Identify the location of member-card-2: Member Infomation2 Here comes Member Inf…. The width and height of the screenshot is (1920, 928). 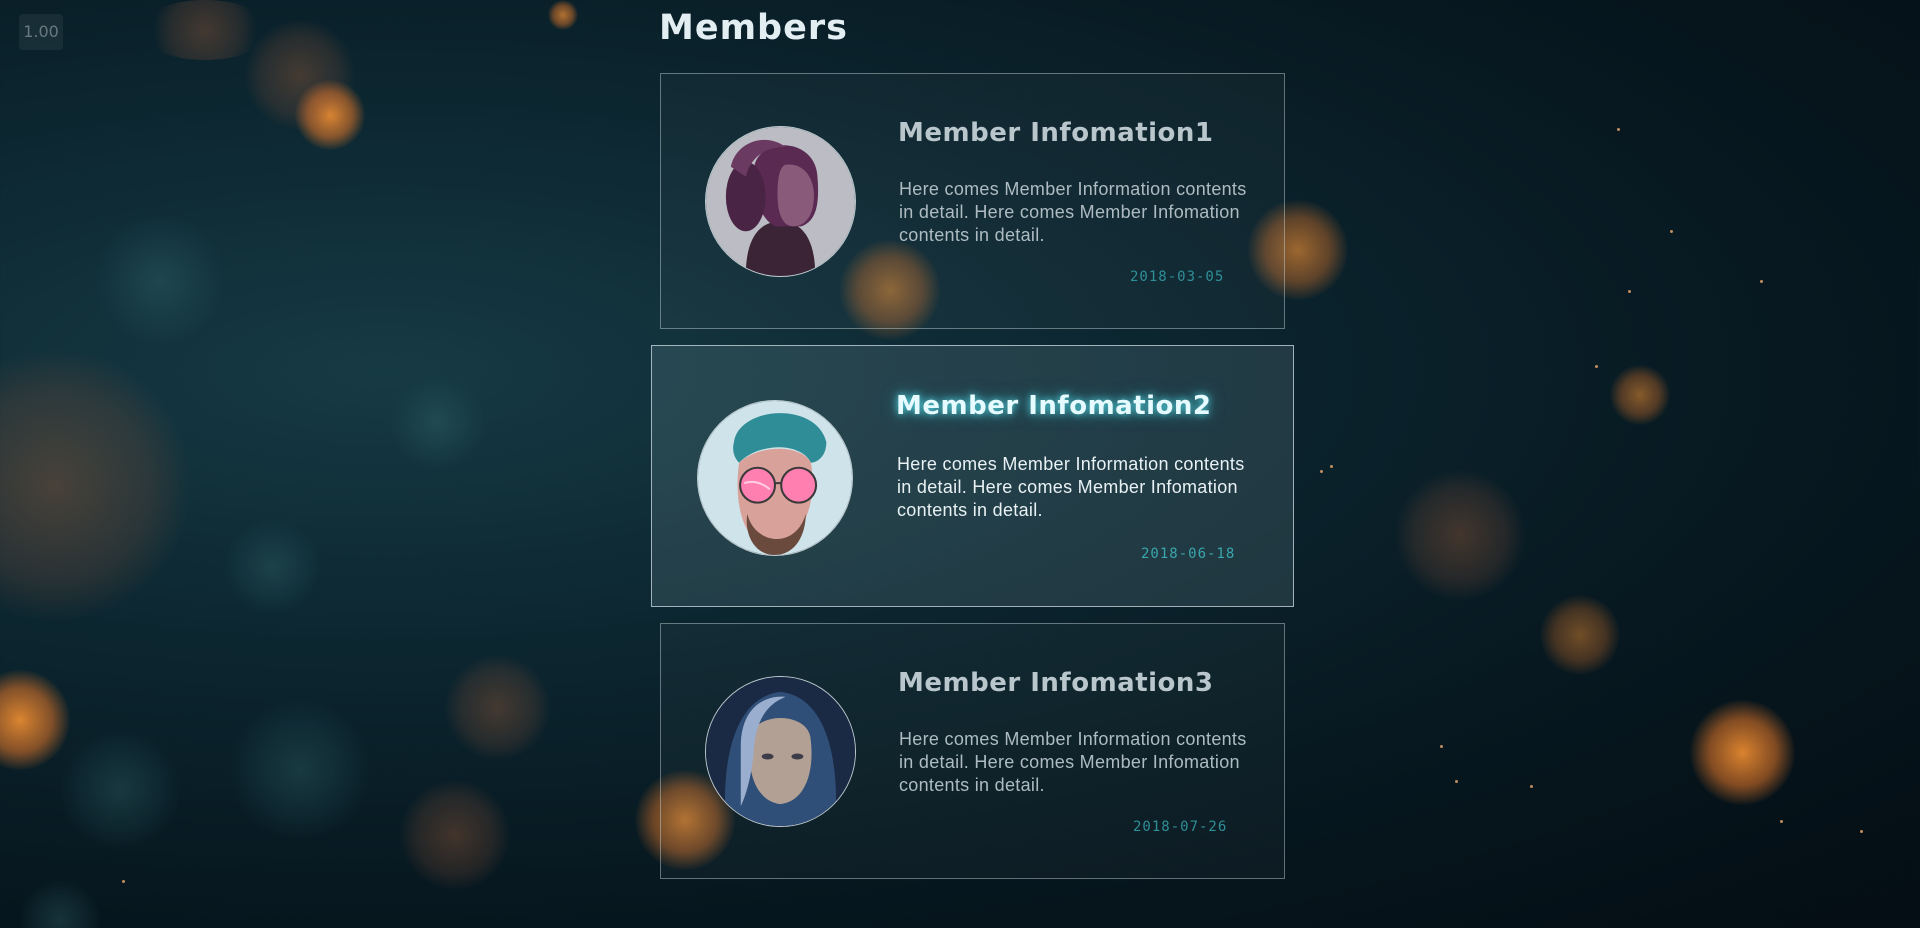
(972, 476).